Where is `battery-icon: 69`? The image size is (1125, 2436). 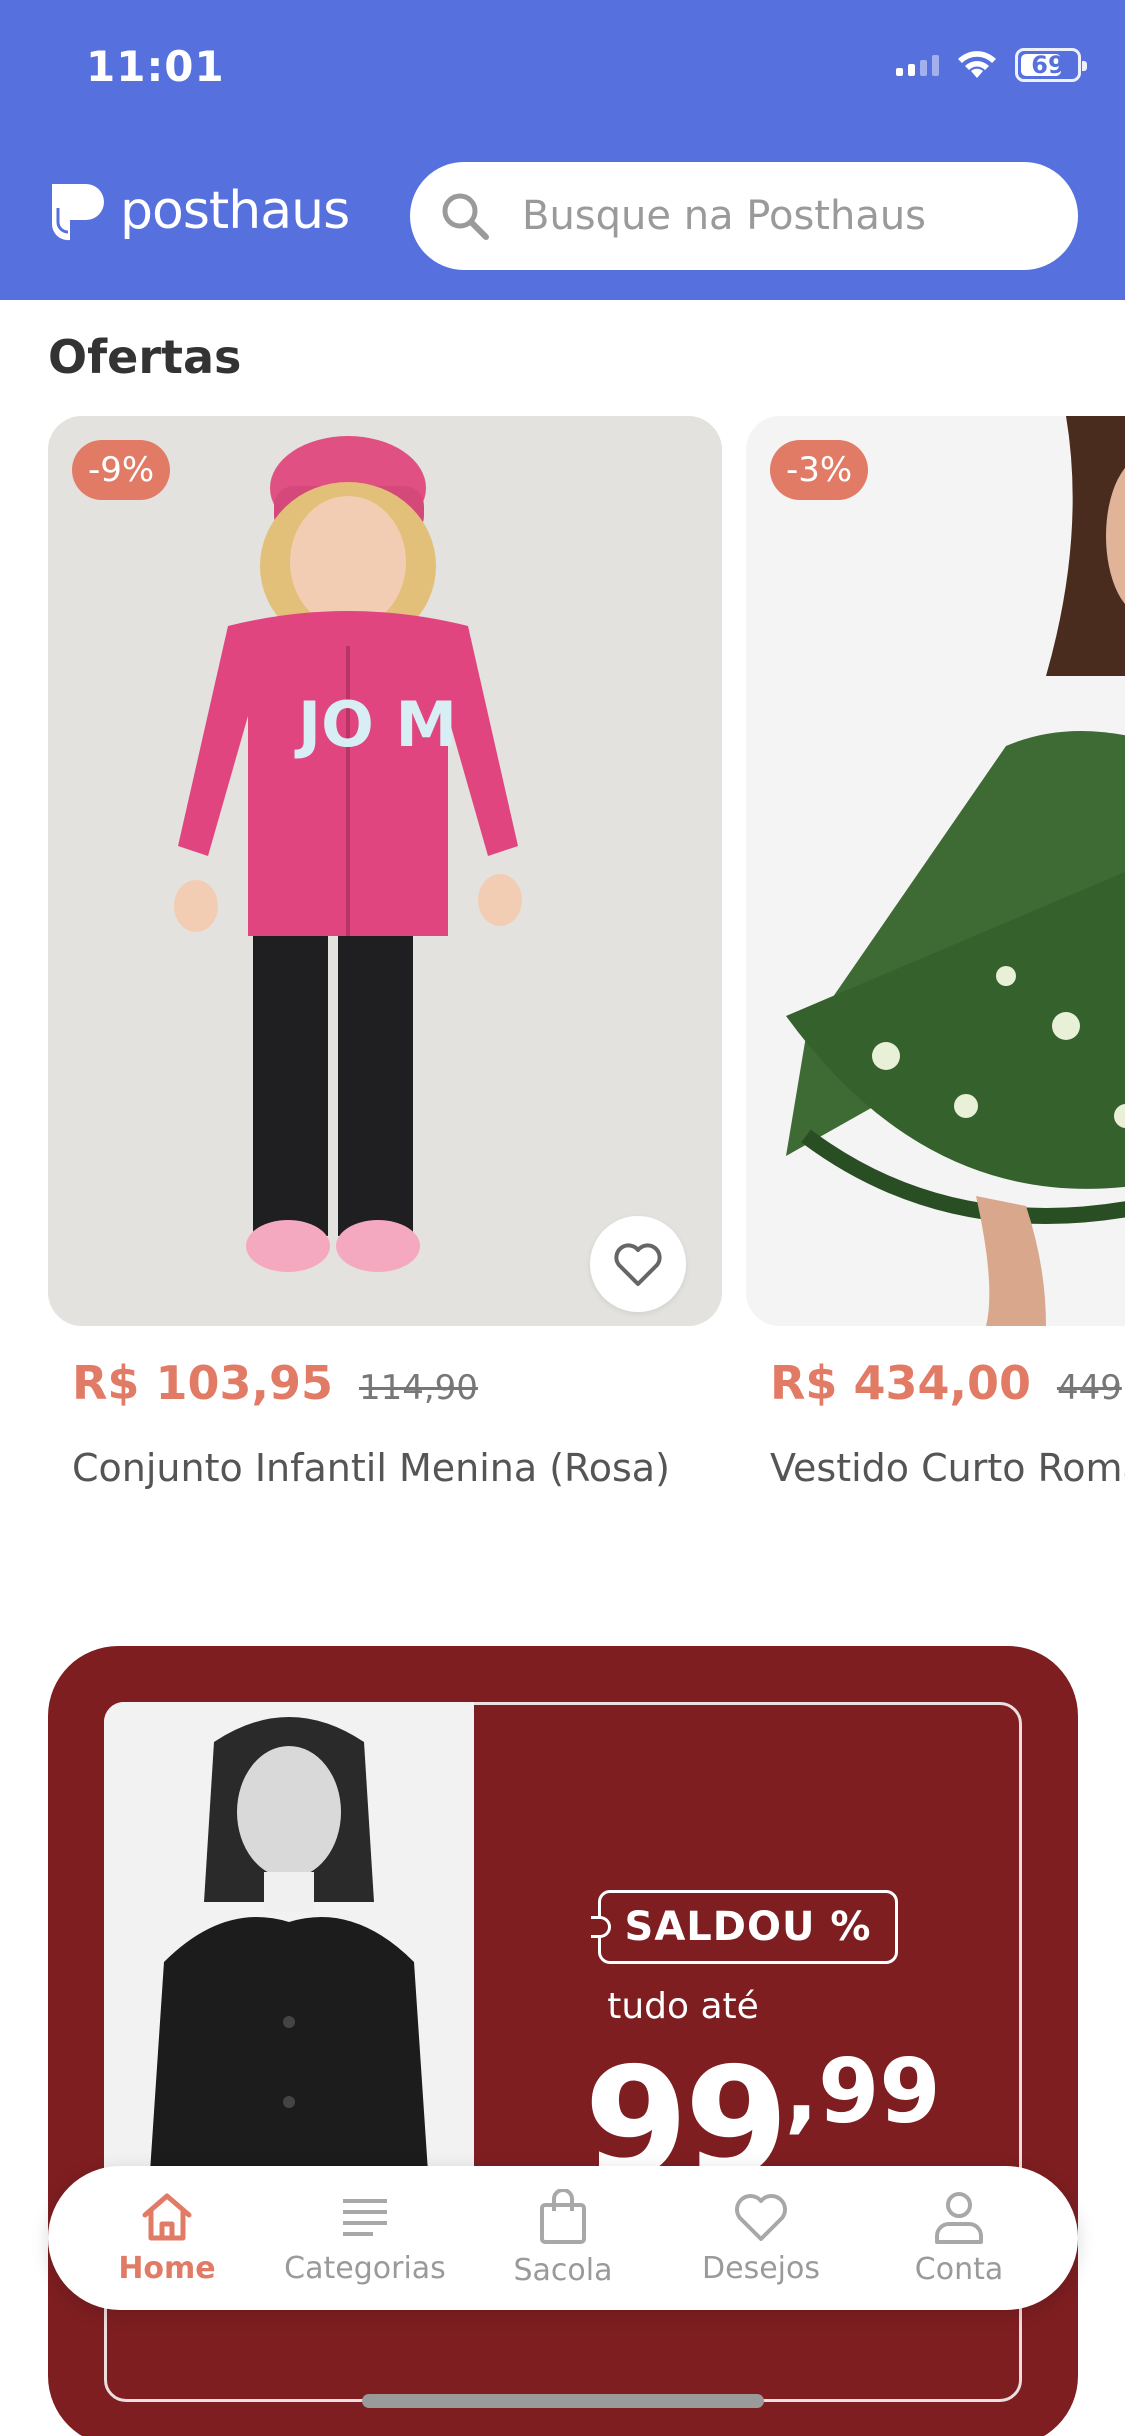 battery-icon: 69 is located at coordinates (1051, 65).